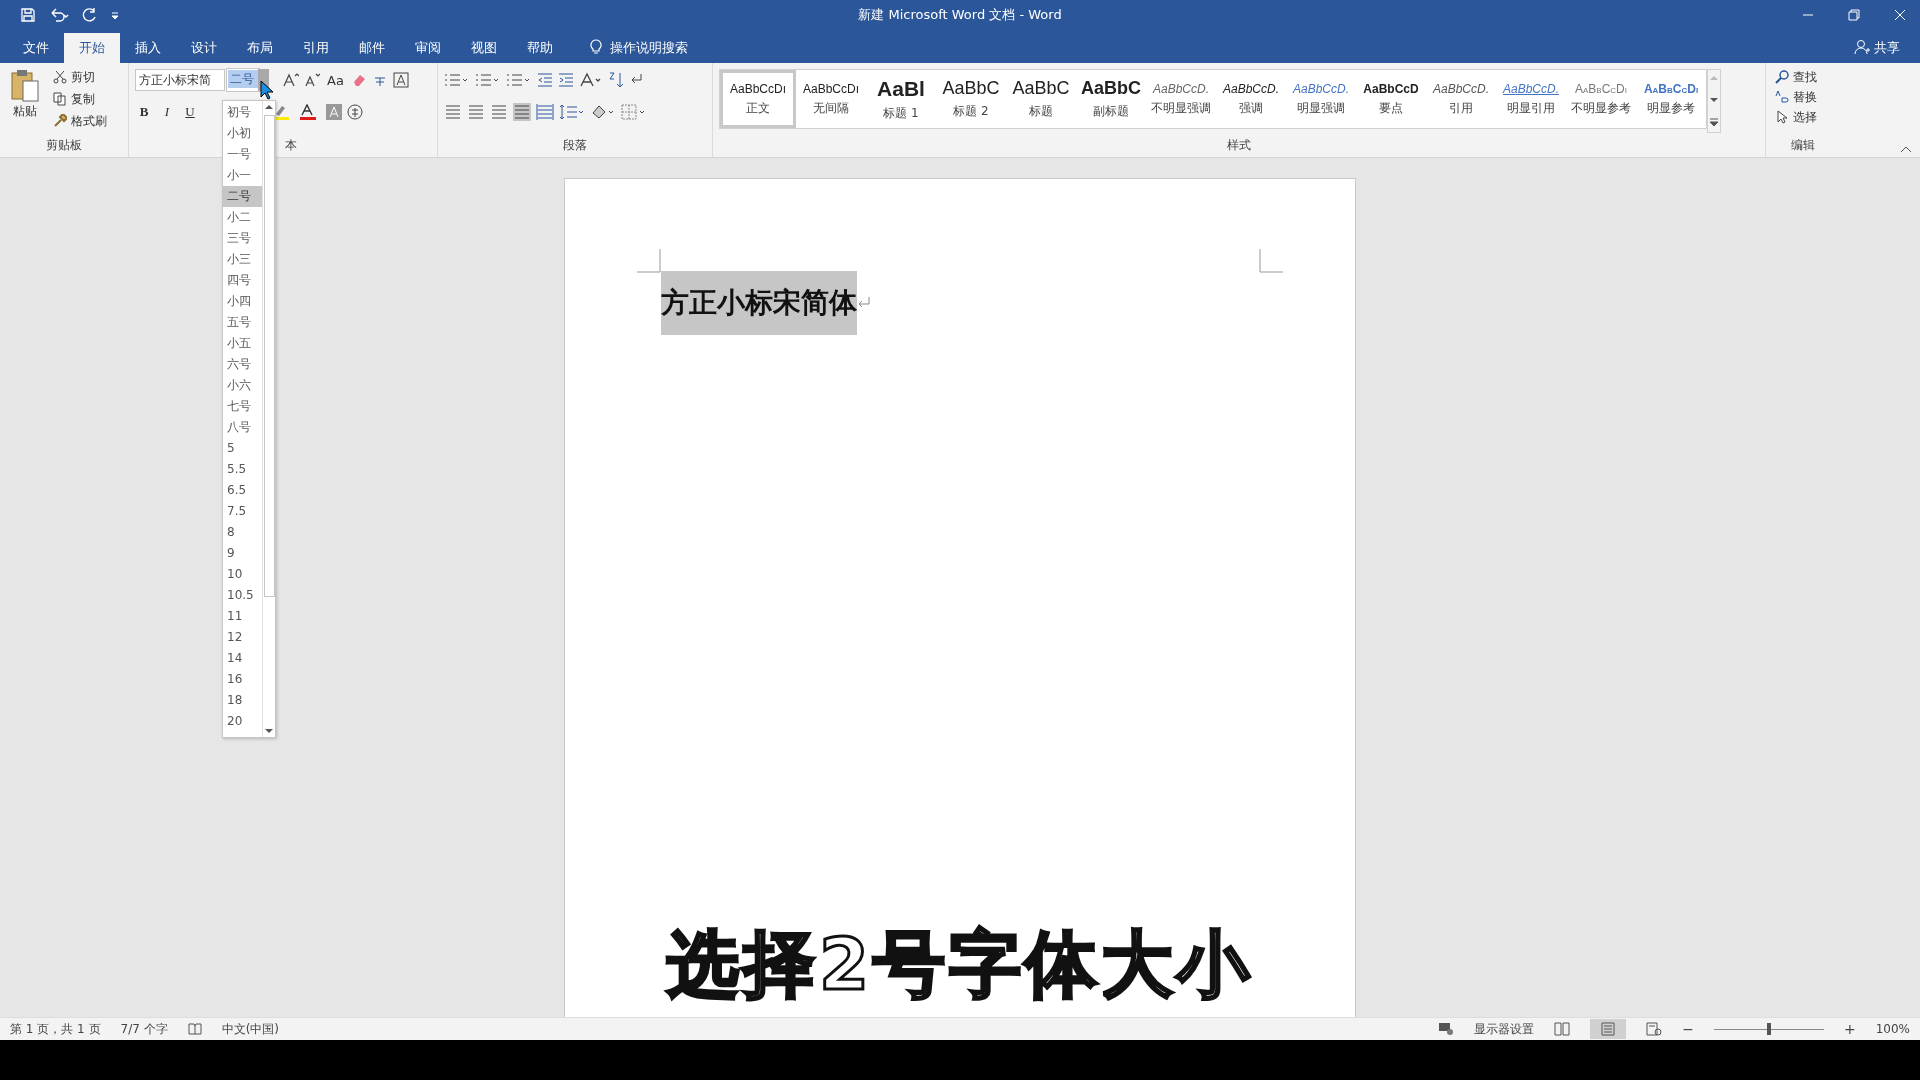 The image size is (1920, 1080). What do you see at coordinates (1688, 1029) in the screenshot?
I see `zoom-out-button: −` at bounding box center [1688, 1029].